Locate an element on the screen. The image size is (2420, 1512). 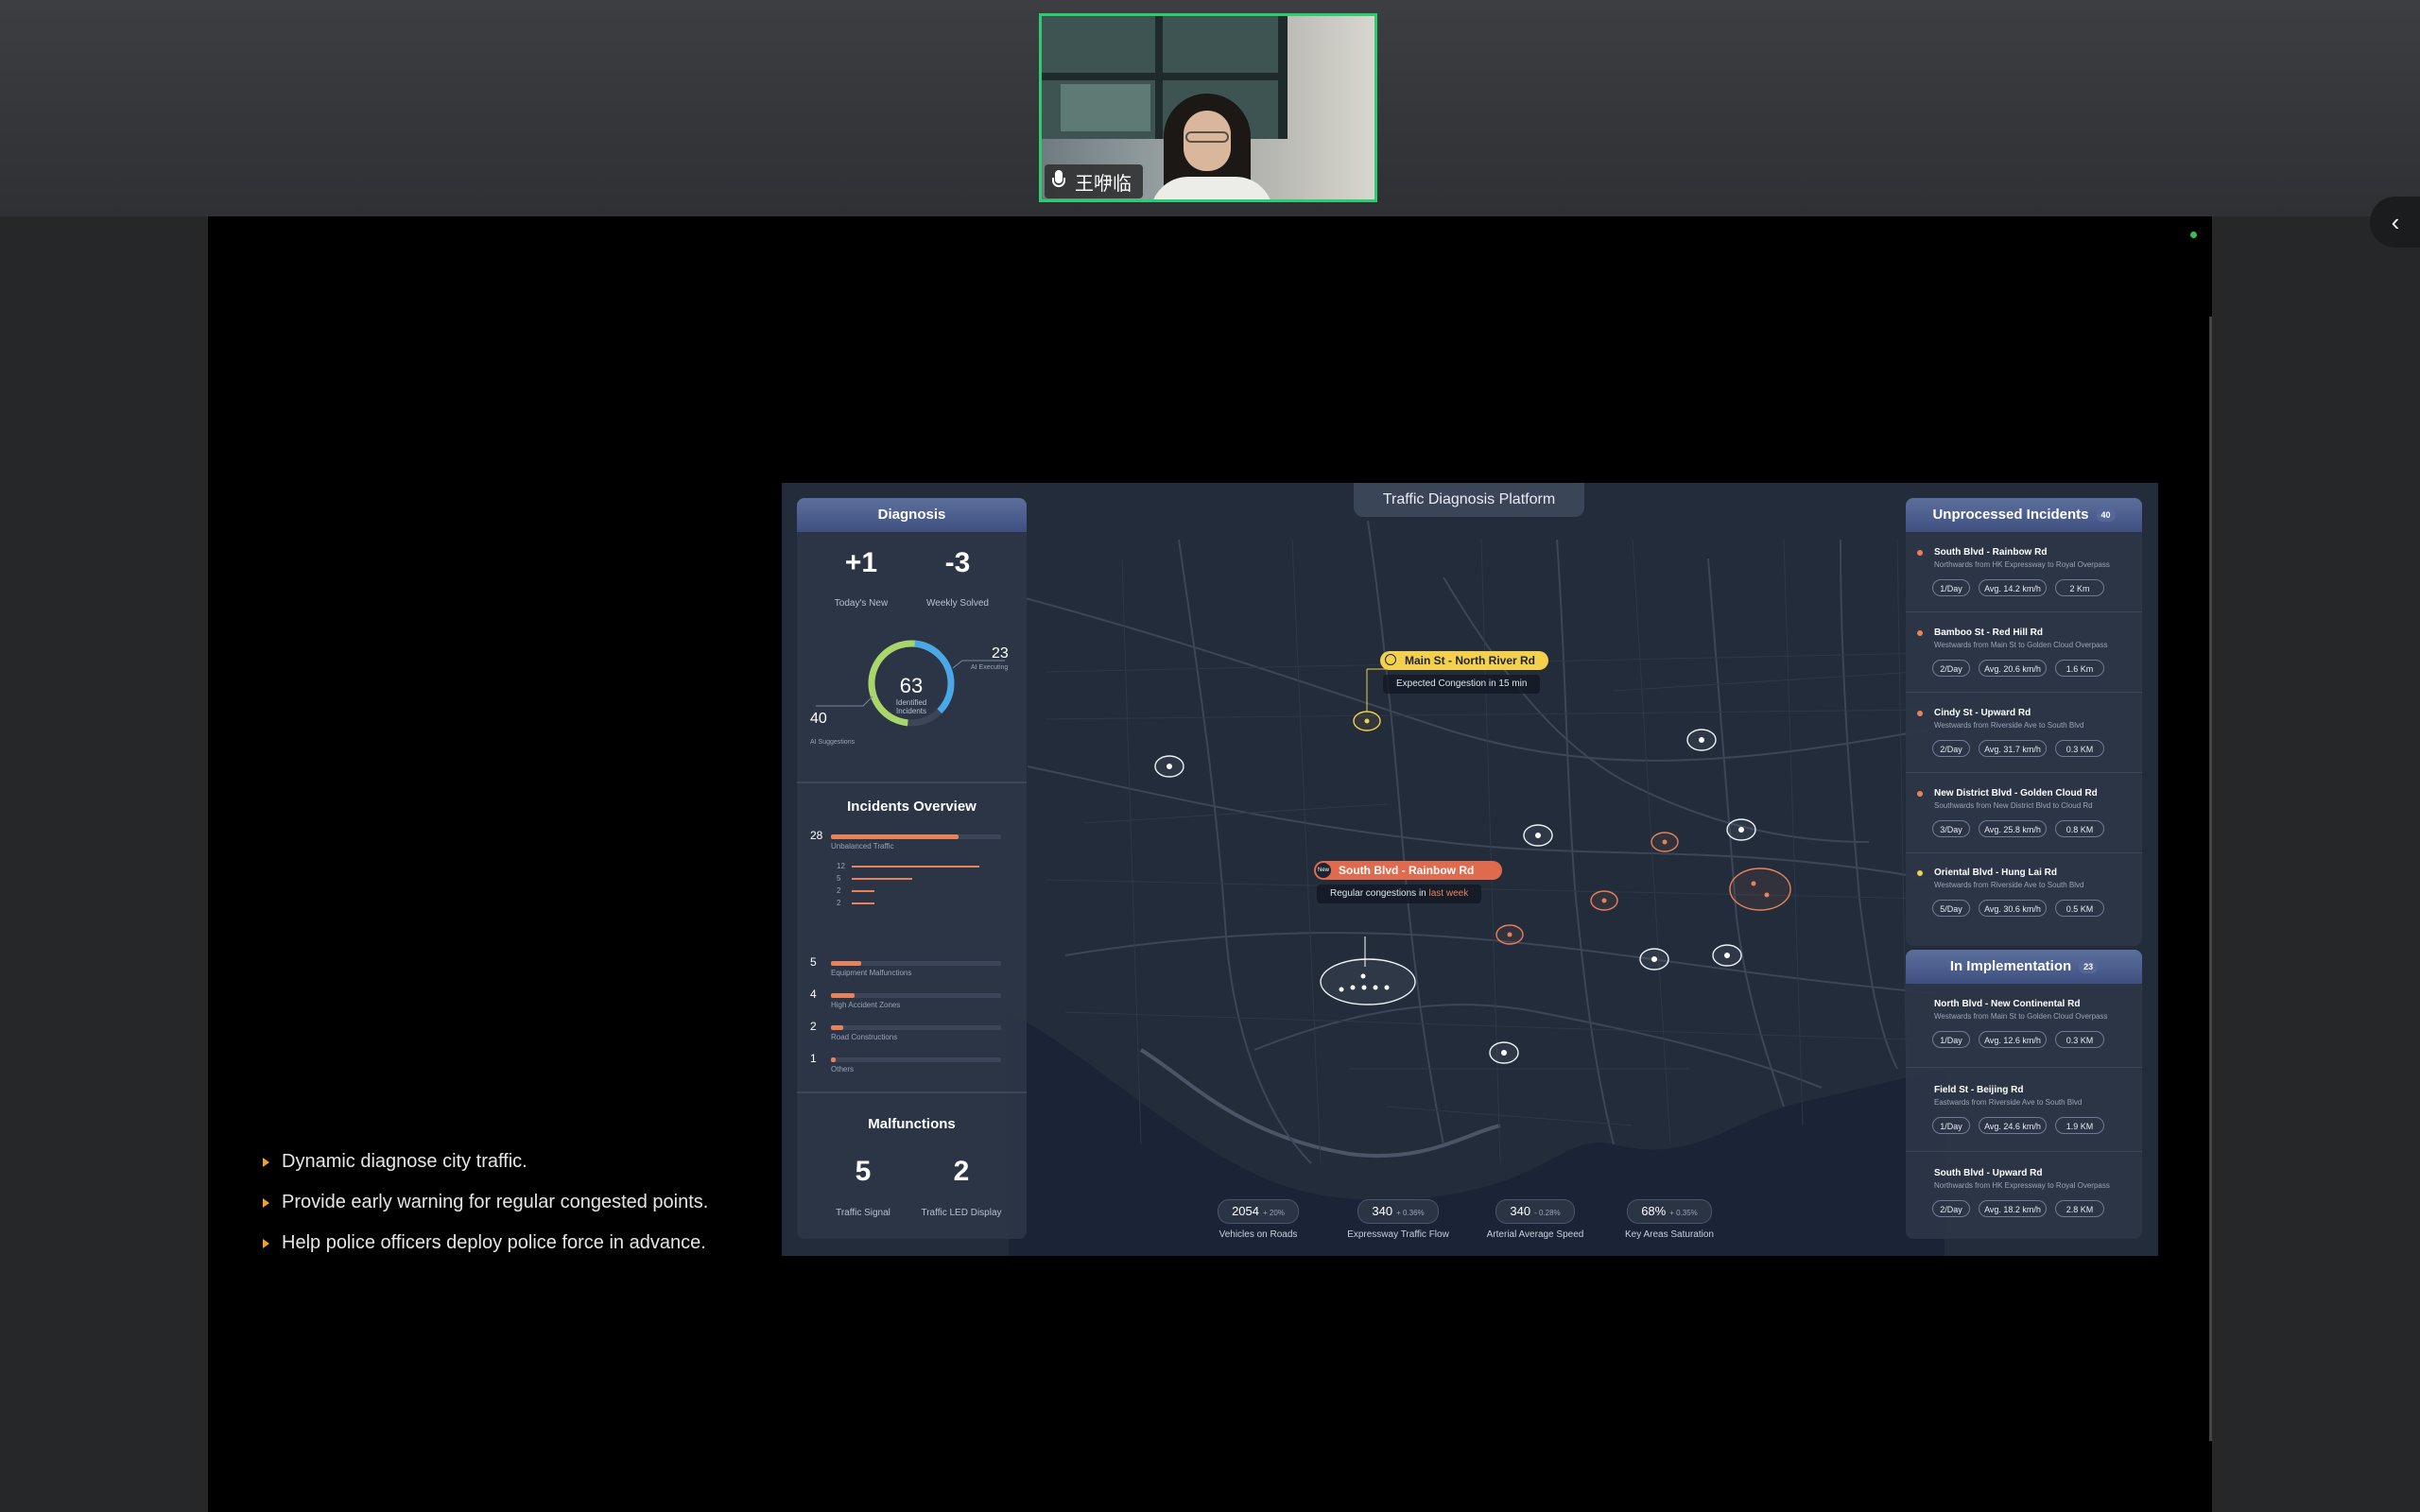
participant-name-label: 王咿临 is located at coordinates (1094, 181).